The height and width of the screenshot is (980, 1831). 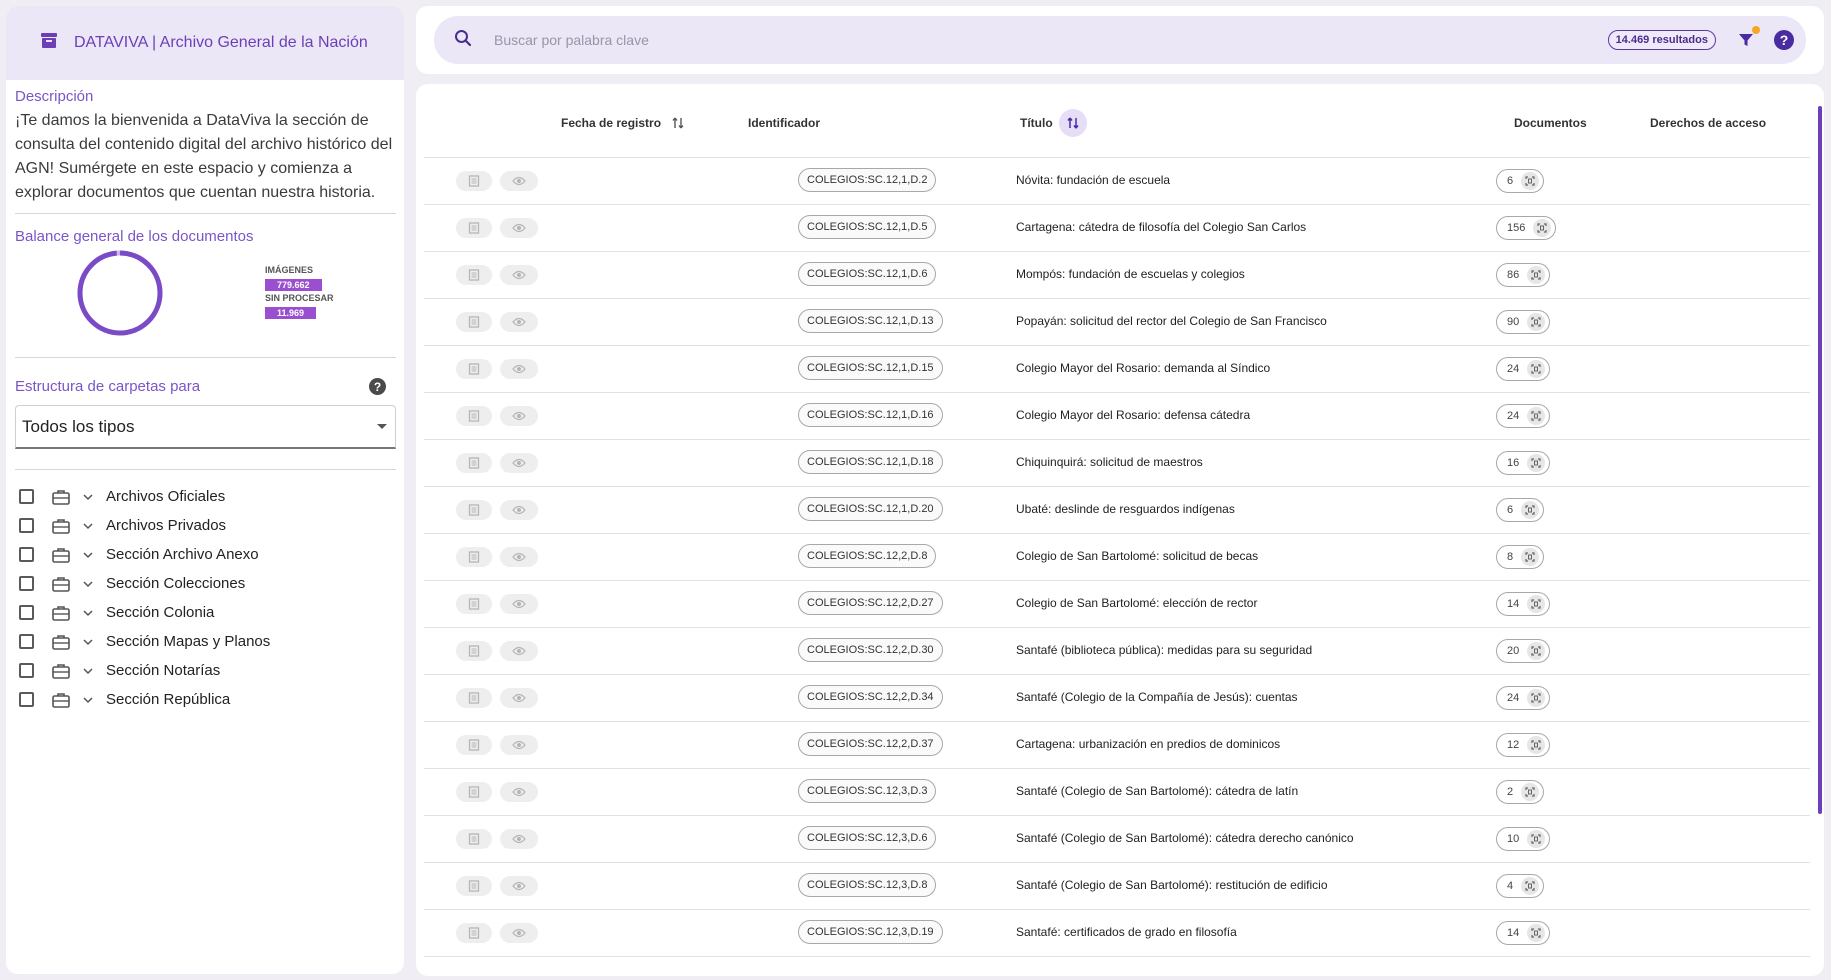 I want to click on search-icon, so click(x=463, y=40).